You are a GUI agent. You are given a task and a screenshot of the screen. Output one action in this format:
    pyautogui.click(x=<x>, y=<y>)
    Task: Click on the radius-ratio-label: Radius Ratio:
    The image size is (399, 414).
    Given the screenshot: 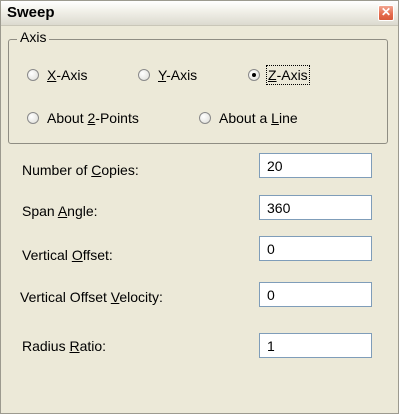 What is the action you would take?
    pyautogui.click(x=64, y=346)
    